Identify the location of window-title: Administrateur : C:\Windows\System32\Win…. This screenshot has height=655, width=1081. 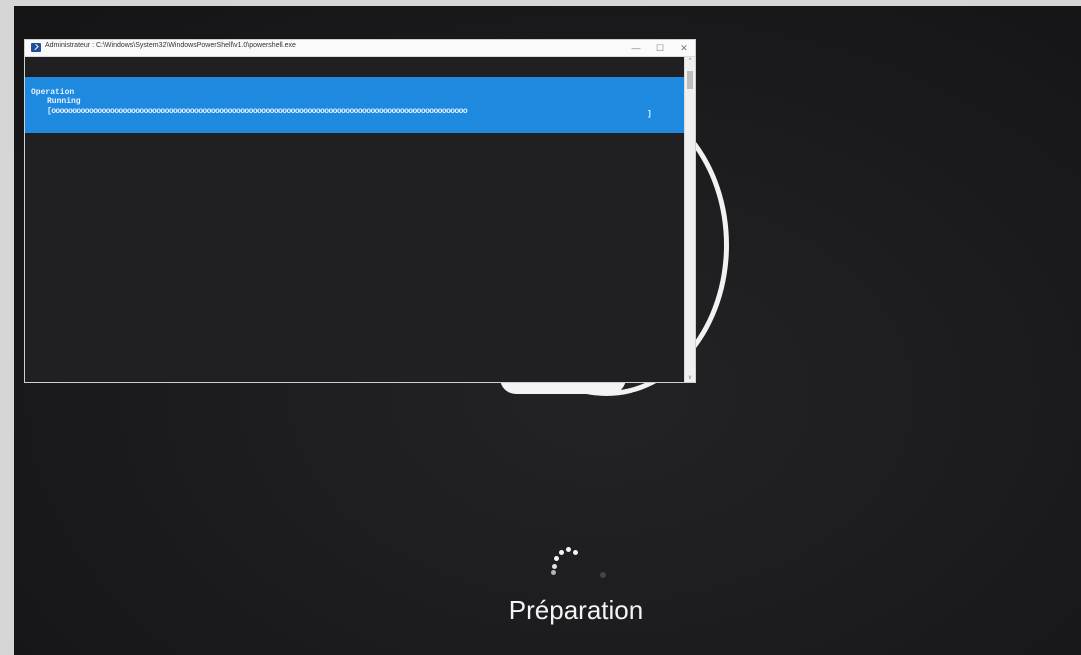
(170, 45).